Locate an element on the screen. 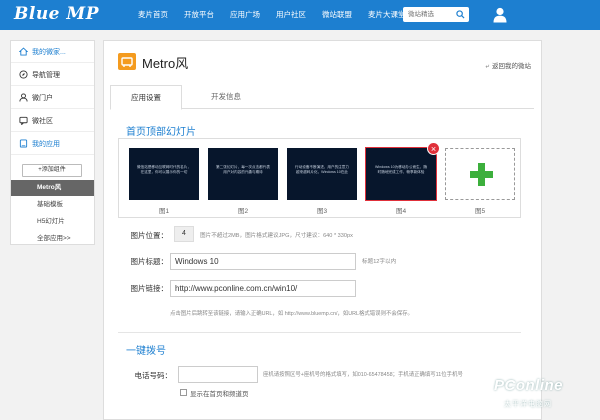  sidebar-sub-item-all-apps: 全部应用>> is located at coordinates (52, 239).